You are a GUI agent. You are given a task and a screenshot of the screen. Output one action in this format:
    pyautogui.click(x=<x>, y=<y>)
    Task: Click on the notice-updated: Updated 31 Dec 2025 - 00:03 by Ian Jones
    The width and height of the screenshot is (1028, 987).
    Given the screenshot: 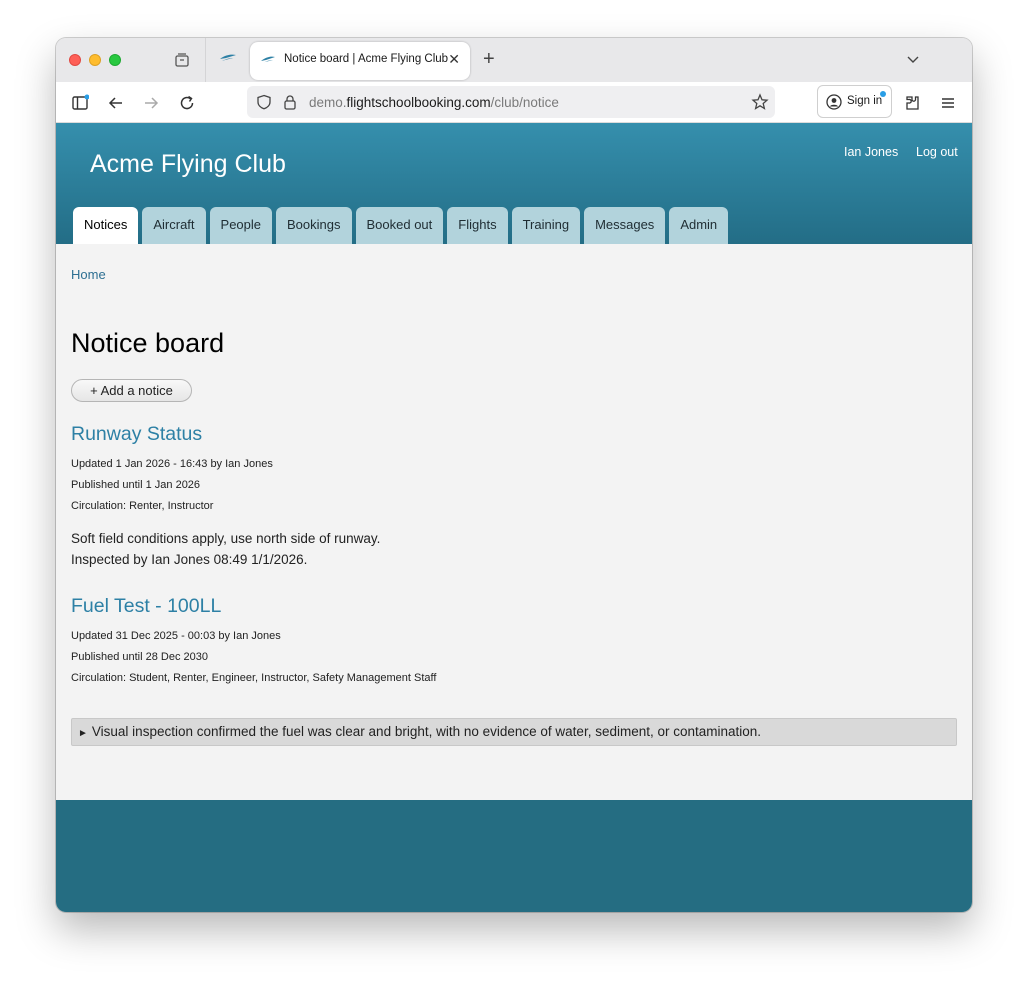 What is the action you would take?
    pyautogui.click(x=176, y=636)
    